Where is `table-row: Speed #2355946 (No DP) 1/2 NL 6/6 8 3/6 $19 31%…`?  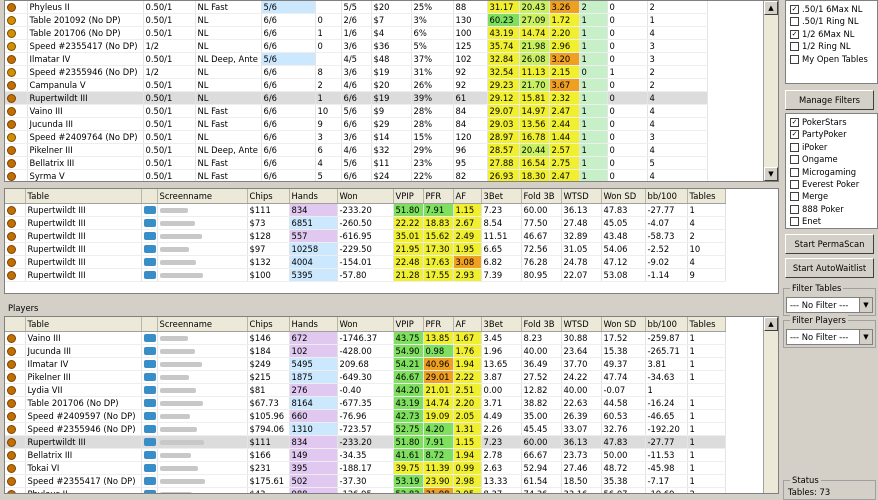
table-row: Speed #2355946 (No DP) 1/2 NL 6/6 8 3/6 $19 31%… is located at coordinates (385, 72).